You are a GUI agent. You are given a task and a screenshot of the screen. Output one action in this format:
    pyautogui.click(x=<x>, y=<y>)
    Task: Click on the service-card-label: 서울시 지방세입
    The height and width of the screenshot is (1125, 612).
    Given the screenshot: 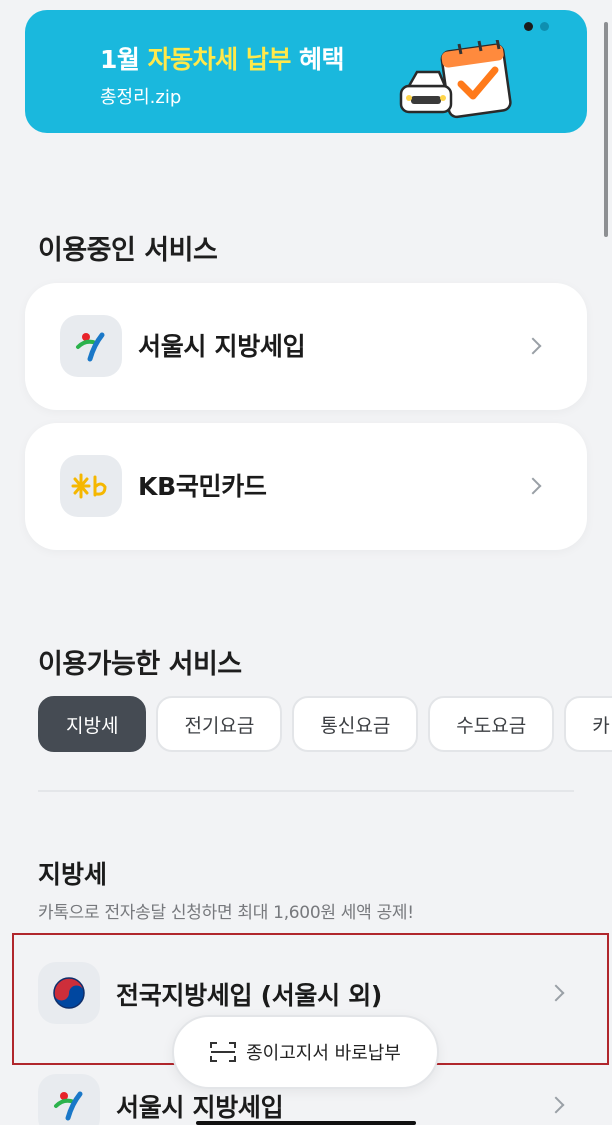 What is the action you would take?
    pyautogui.click(x=222, y=346)
    